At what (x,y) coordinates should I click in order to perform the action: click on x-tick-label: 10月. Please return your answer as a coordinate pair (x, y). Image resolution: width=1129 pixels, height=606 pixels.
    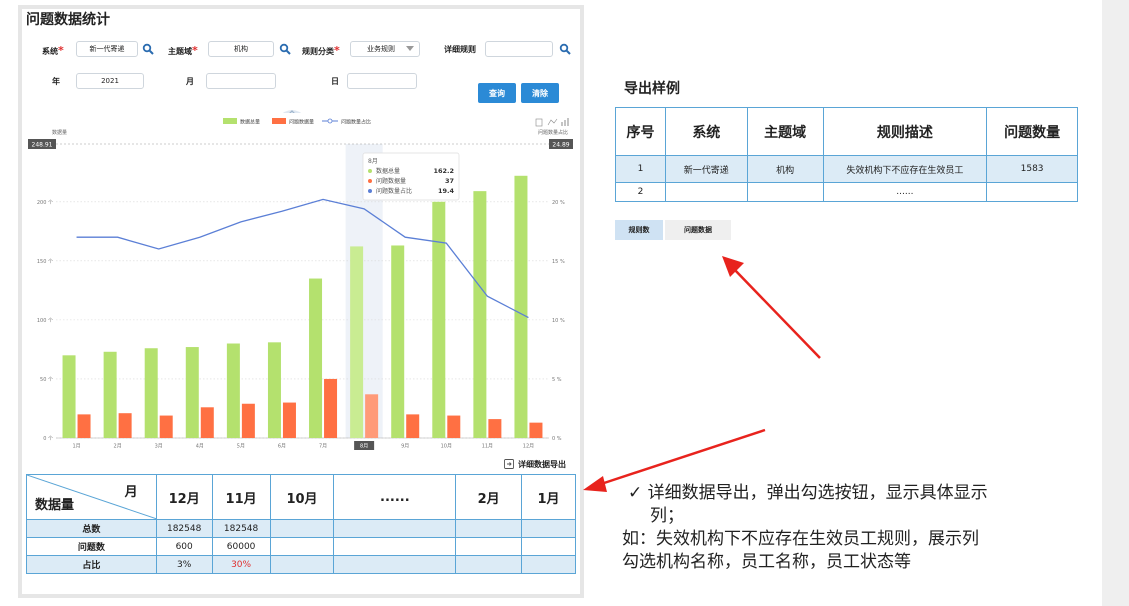
    Looking at the image, I should click on (446, 447).